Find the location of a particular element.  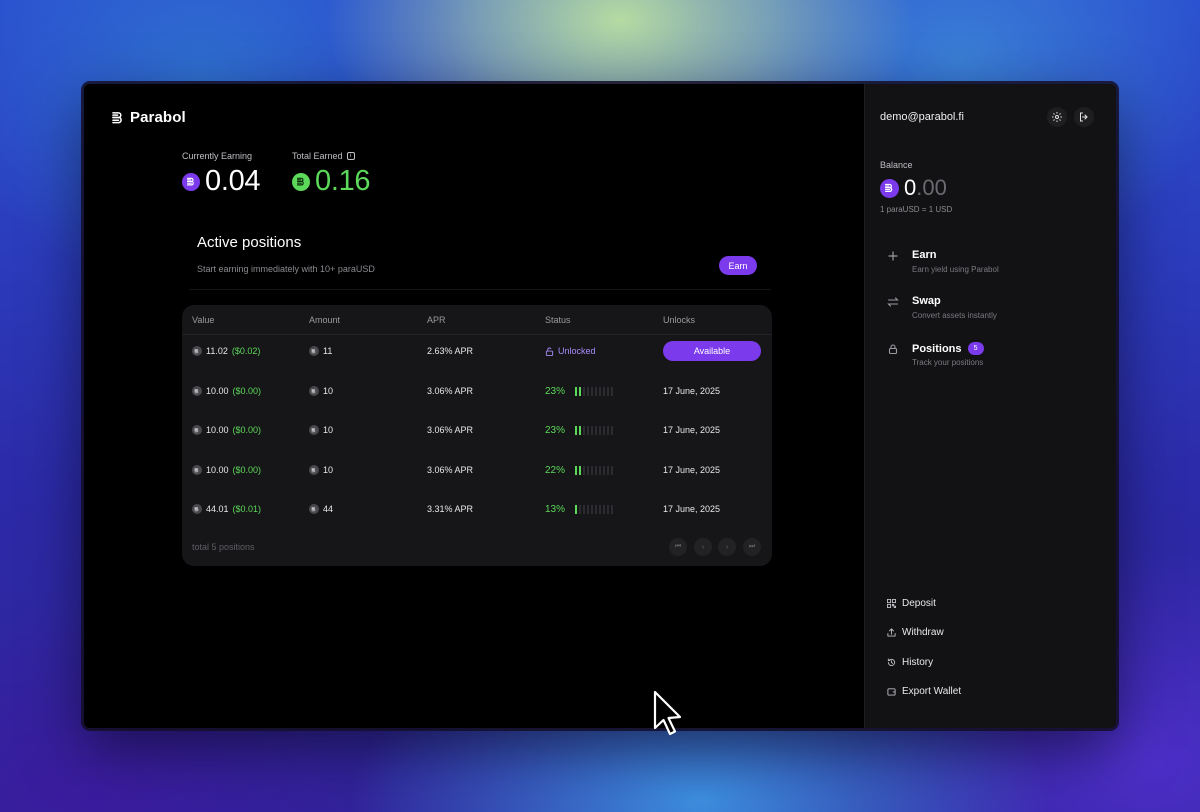

nav-swap-subtitle: Convert assets instantly is located at coordinates (954, 315).